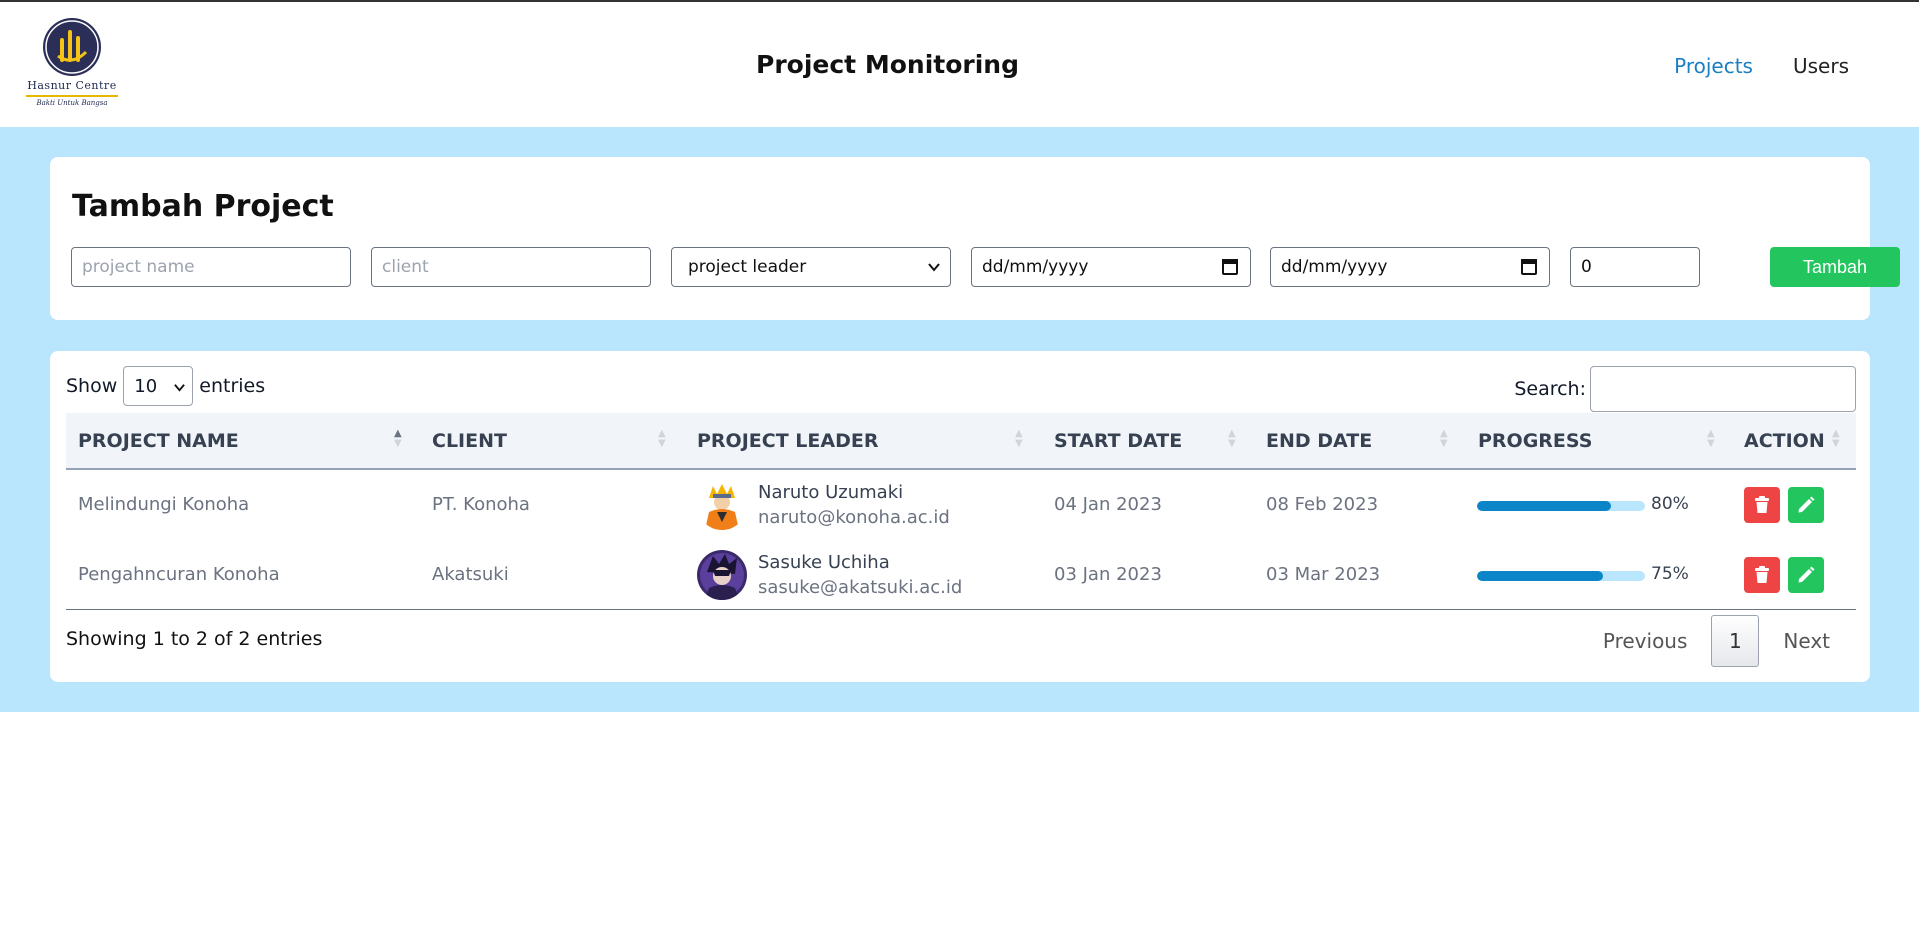 This screenshot has width=1919, height=943. Describe the element at coordinates (854, 517) in the screenshot. I see `cell-leader-email: naruto@konoha.ac.id` at that location.